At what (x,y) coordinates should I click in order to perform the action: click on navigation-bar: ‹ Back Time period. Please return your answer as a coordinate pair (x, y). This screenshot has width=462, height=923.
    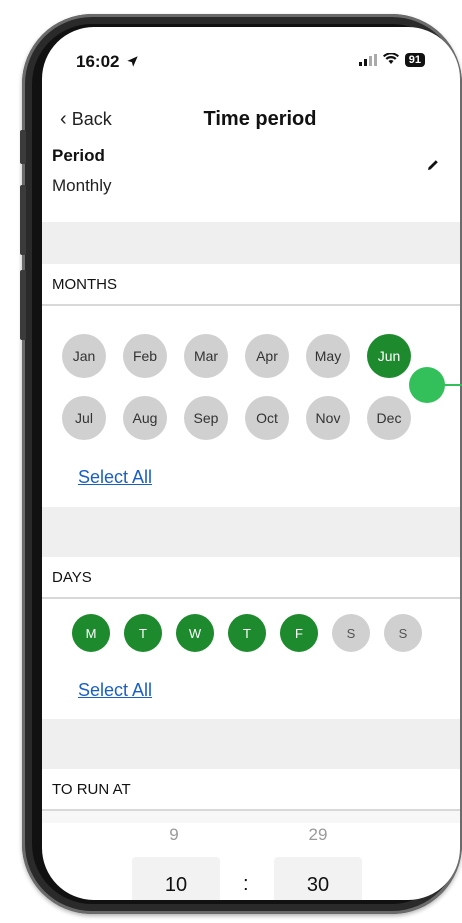
    Looking at the image, I should click on (251, 120).